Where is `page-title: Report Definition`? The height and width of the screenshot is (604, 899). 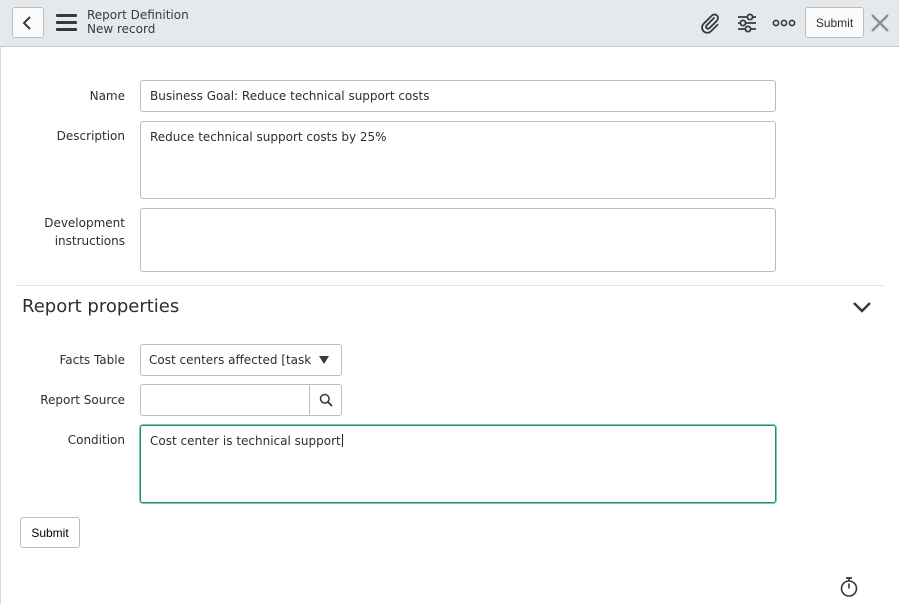 page-title: Report Definition is located at coordinates (138, 15).